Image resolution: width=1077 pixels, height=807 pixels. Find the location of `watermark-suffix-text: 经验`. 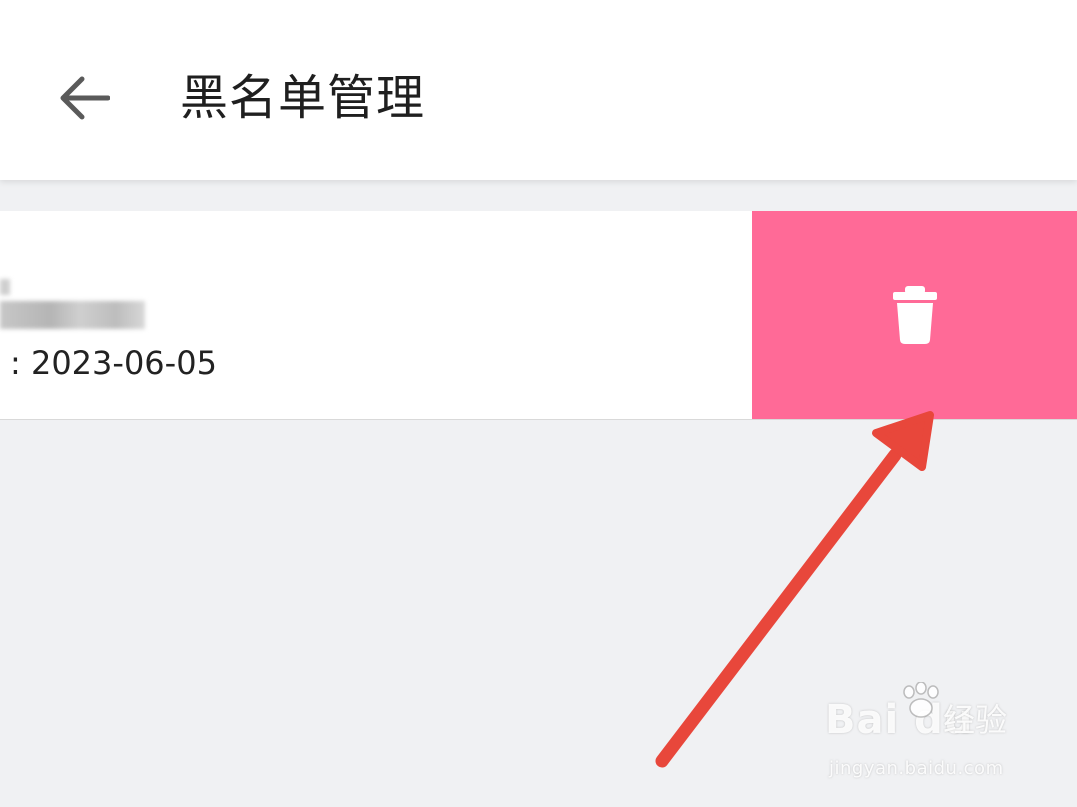

watermark-suffix-text: 经验 is located at coordinates (975, 720).